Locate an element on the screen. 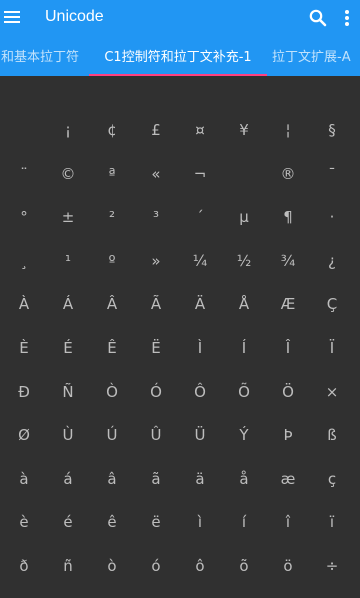 The width and height of the screenshot is (360, 598). character-cell: ª is located at coordinates (112, 174).